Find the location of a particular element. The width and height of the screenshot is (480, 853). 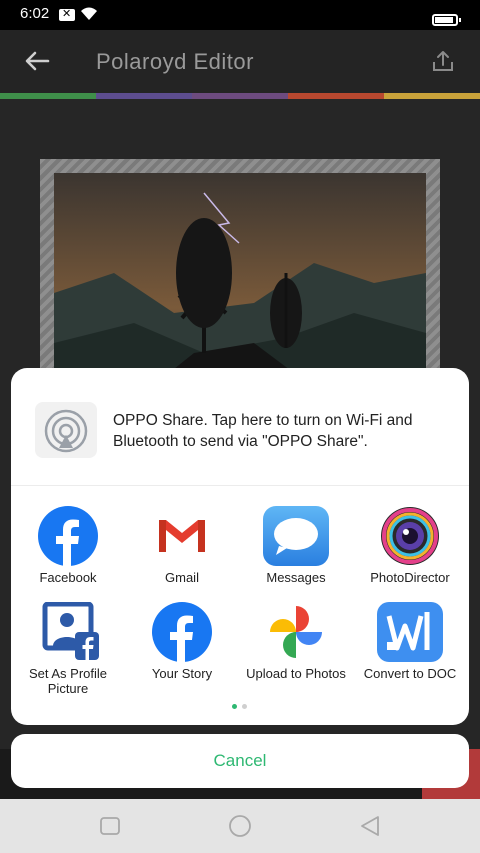

gmail-icon is located at coordinates (182, 536).